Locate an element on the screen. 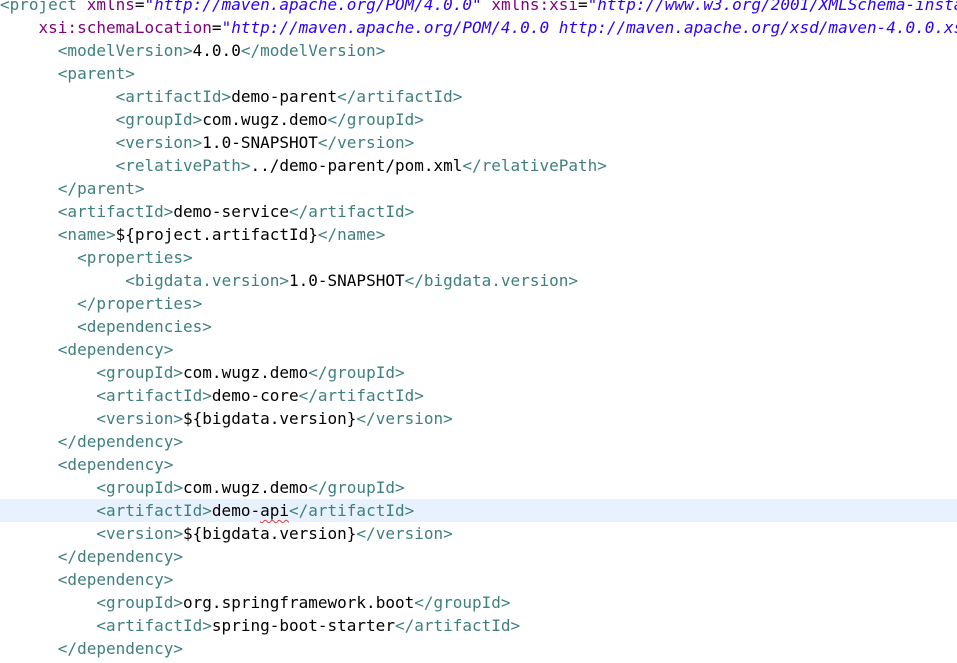  code-token-tag: </modelVersion> is located at coordinates (313, 50).